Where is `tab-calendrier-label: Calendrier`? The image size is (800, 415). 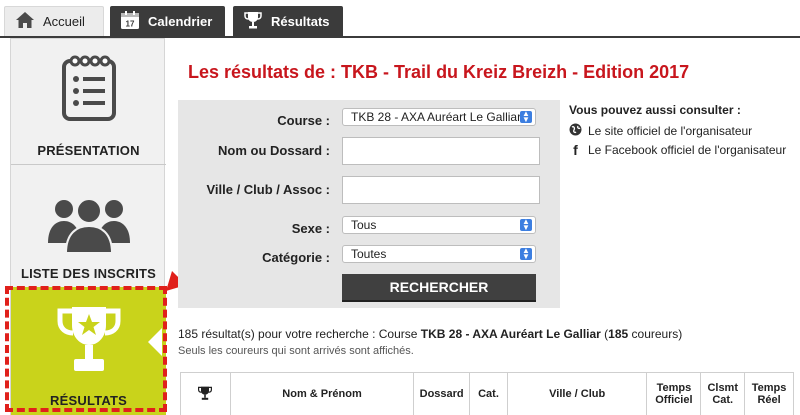 tab-calendrier-label: Calendrier is located at coordinates (180, 21).